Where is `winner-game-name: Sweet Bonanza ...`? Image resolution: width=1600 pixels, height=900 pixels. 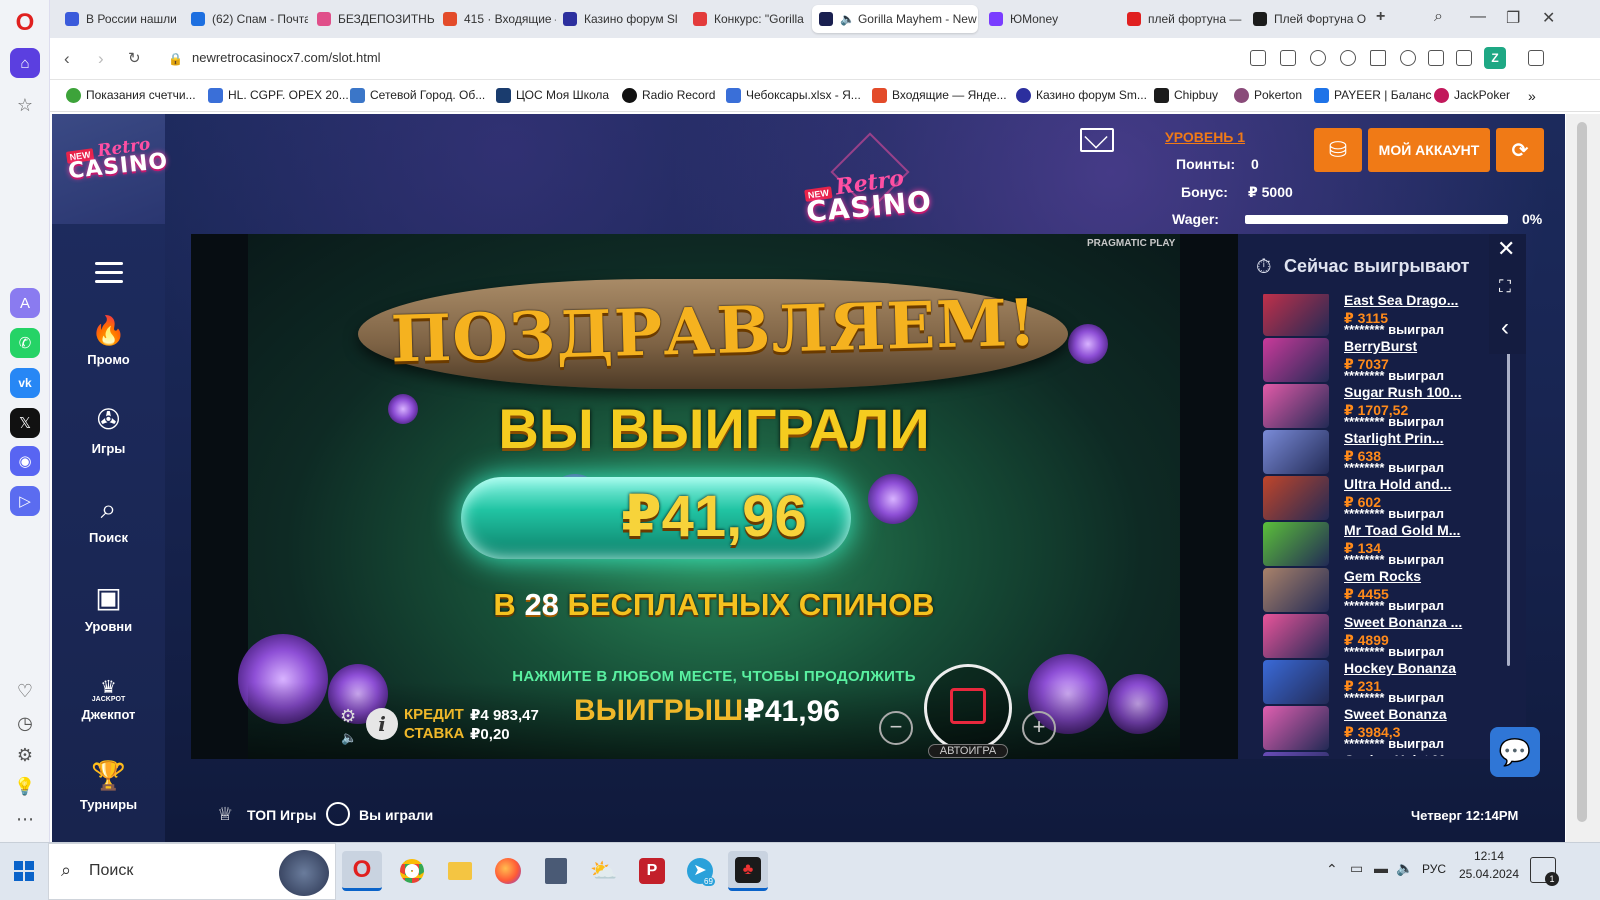
winner-game-name: Sweet Bonanza ... is located at coordinates (1414, 622).